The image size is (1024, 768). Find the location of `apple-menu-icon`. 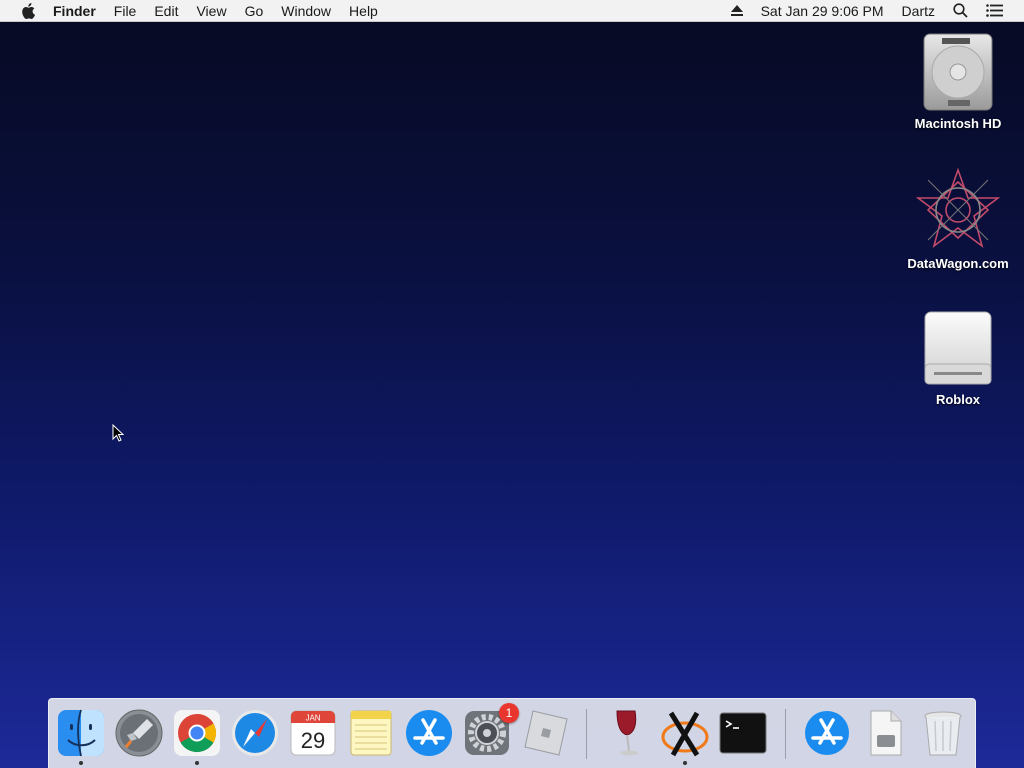

apple-menu-icon is located at coordinates (28, 11).